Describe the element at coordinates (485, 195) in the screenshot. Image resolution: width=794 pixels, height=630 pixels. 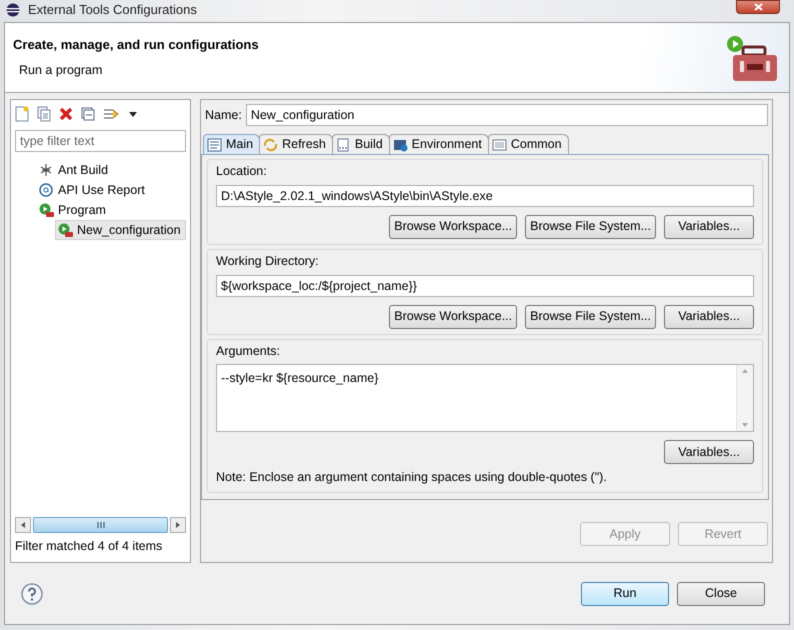
I see `path-field: D:\AStyle_2.02.1_windows\AStyle\bin\AStyle.exe` at that location.